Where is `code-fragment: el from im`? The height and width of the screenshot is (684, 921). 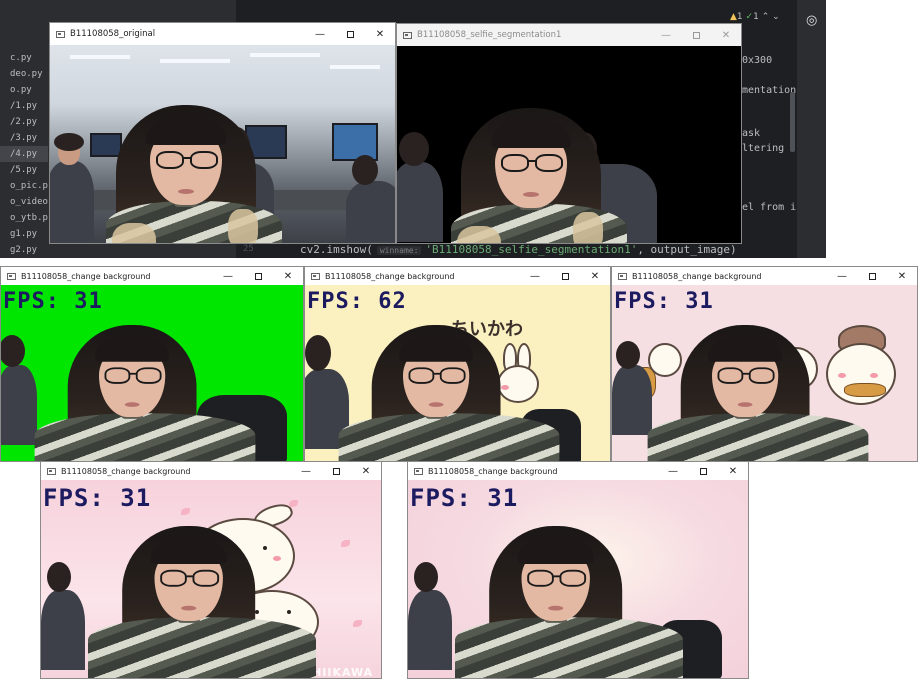 code-fragment: el from im is located at coordinates (772, 207).